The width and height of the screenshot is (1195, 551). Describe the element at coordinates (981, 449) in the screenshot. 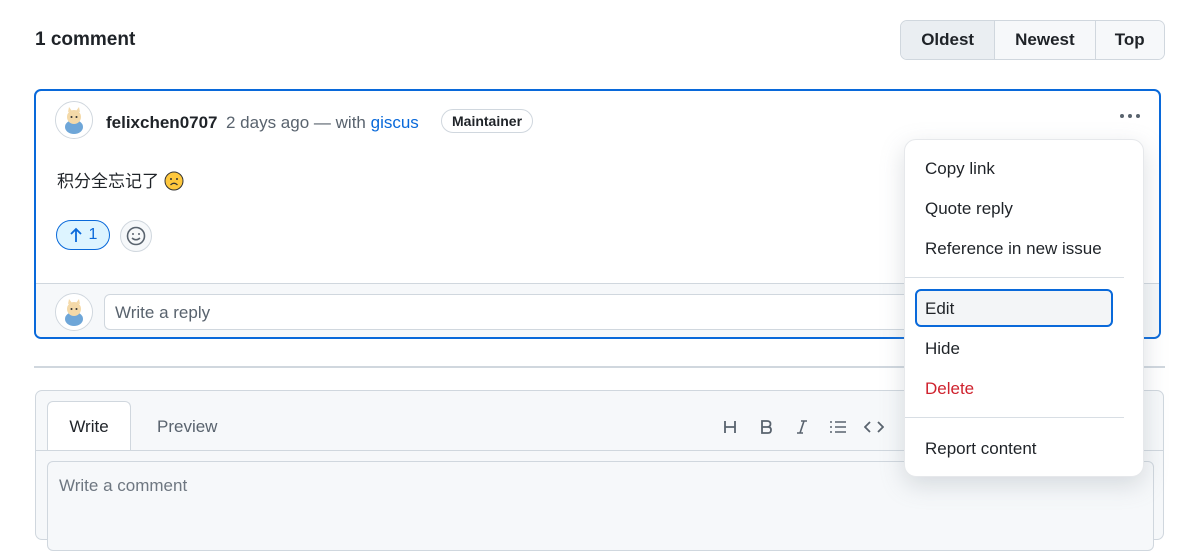

I see `menu-report-content: Report content` at that location.